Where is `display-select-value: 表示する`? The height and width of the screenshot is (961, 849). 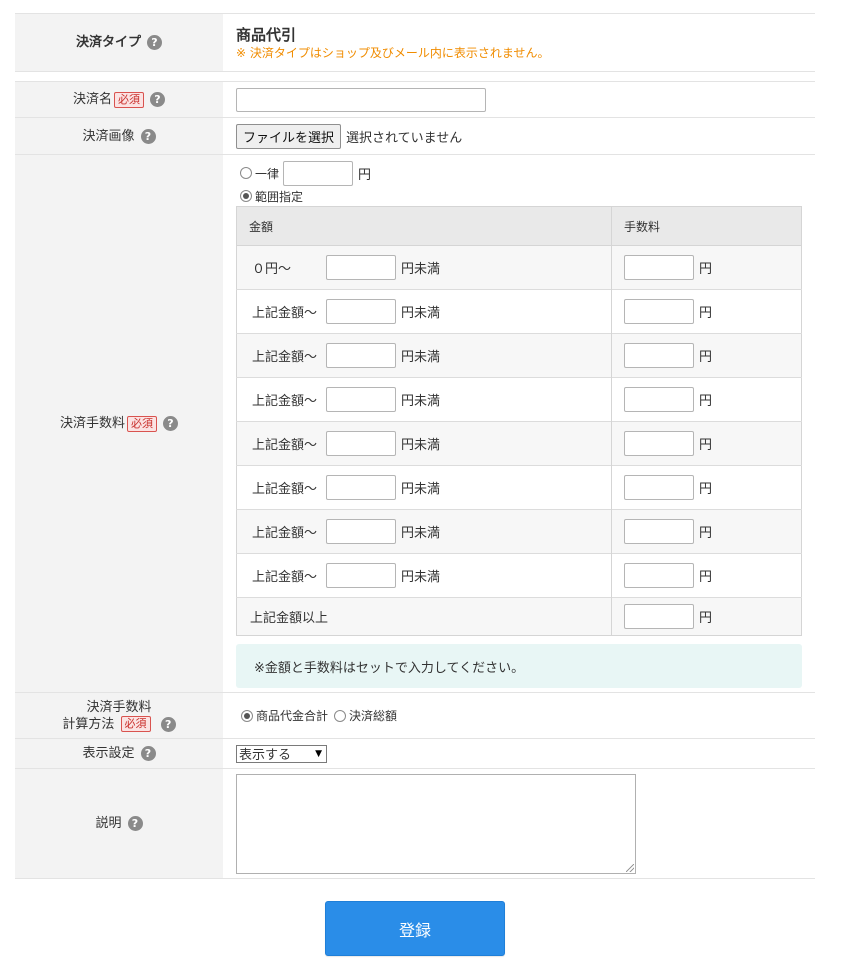 display-select-value: 表示する is located at coordinates (265, 755).